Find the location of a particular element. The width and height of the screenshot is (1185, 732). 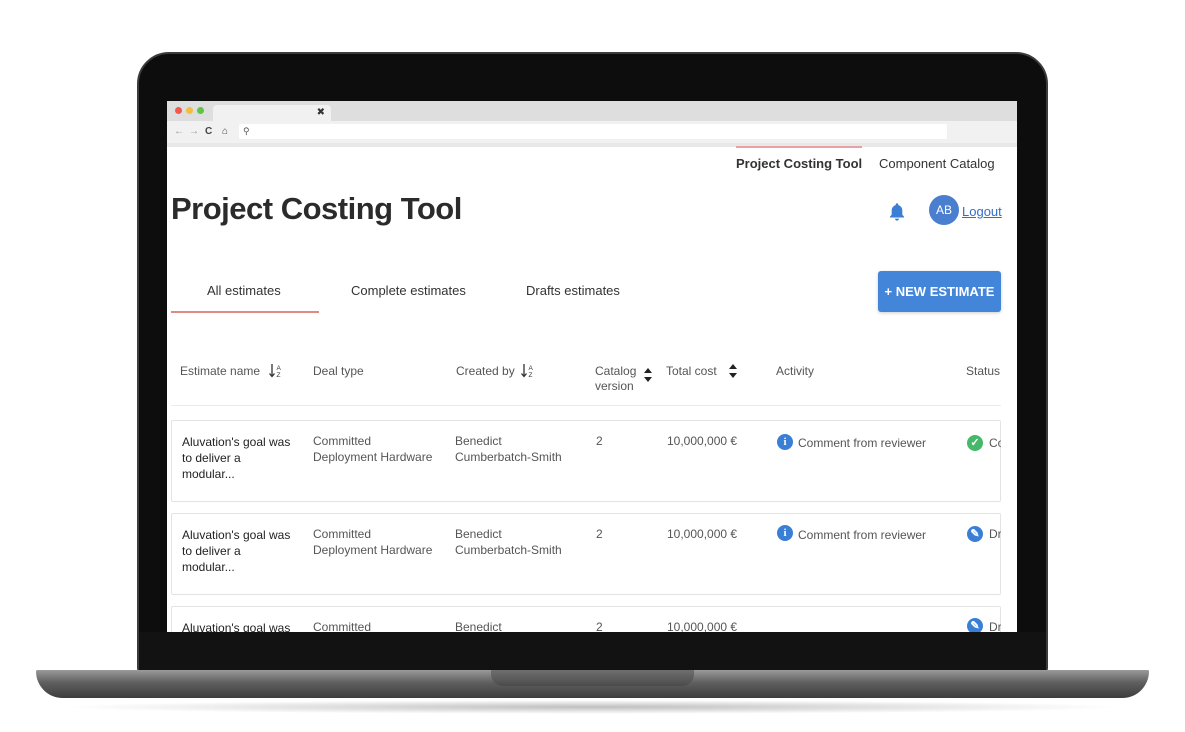

column-header-status: Status is located at coordinates (983, 371).